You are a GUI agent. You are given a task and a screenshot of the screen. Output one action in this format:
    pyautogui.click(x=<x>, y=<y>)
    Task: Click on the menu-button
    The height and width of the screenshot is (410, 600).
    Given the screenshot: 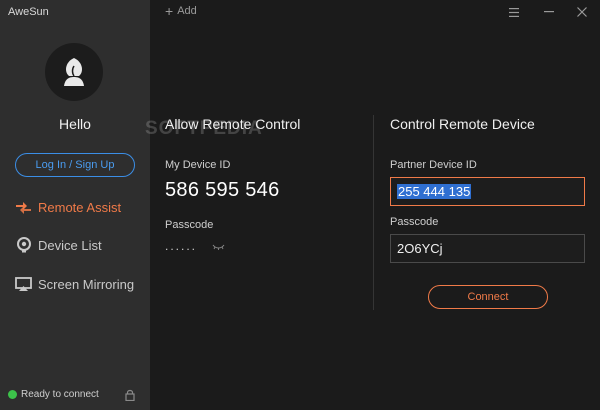 What is the action you would take?
    pyautogui.click(x=514, y=12)
    